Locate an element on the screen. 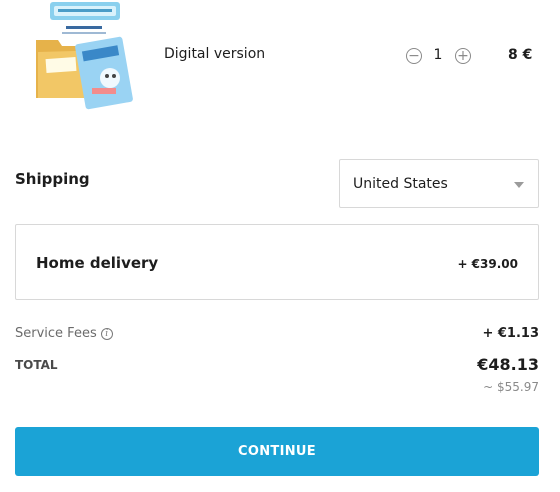 This screenshot has width=560, height=492. service-fees-text: Service Fees is located at coordinates (56, 333).